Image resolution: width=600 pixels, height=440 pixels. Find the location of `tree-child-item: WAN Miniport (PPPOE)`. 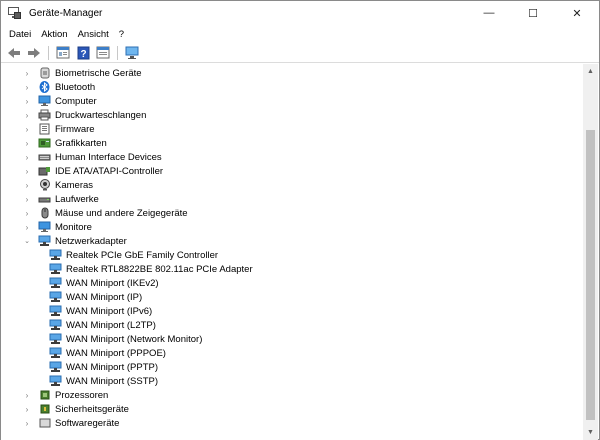

tree-child-item: WAN Miniport (PPPOE) is located at coordinates (107, 353).